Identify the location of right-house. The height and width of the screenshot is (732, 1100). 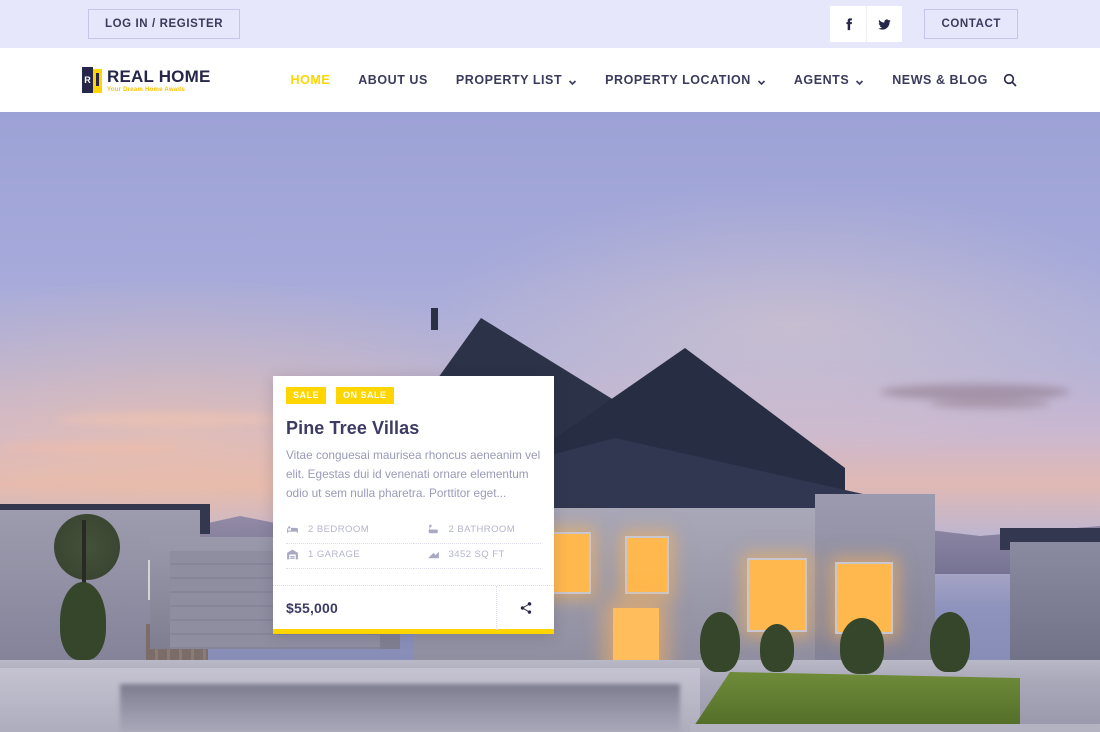
(1055, 607).